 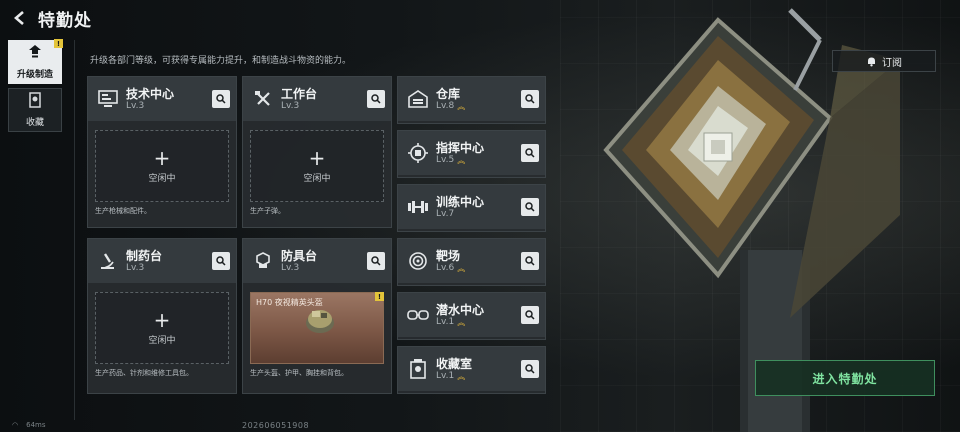 What do you see at coordinates (34, 75) in the screenshot?
I see `nav-item-label: 升级制造` at bounding box center [34, 75].